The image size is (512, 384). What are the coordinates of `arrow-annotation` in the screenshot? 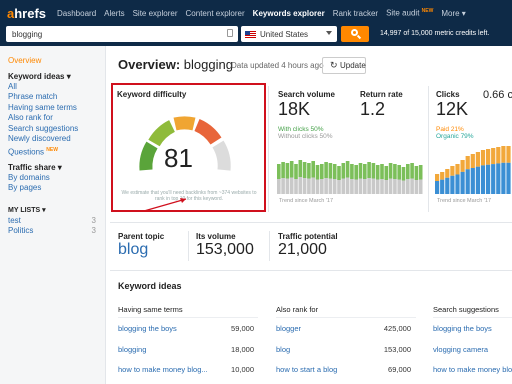 It's located at (165, 205).